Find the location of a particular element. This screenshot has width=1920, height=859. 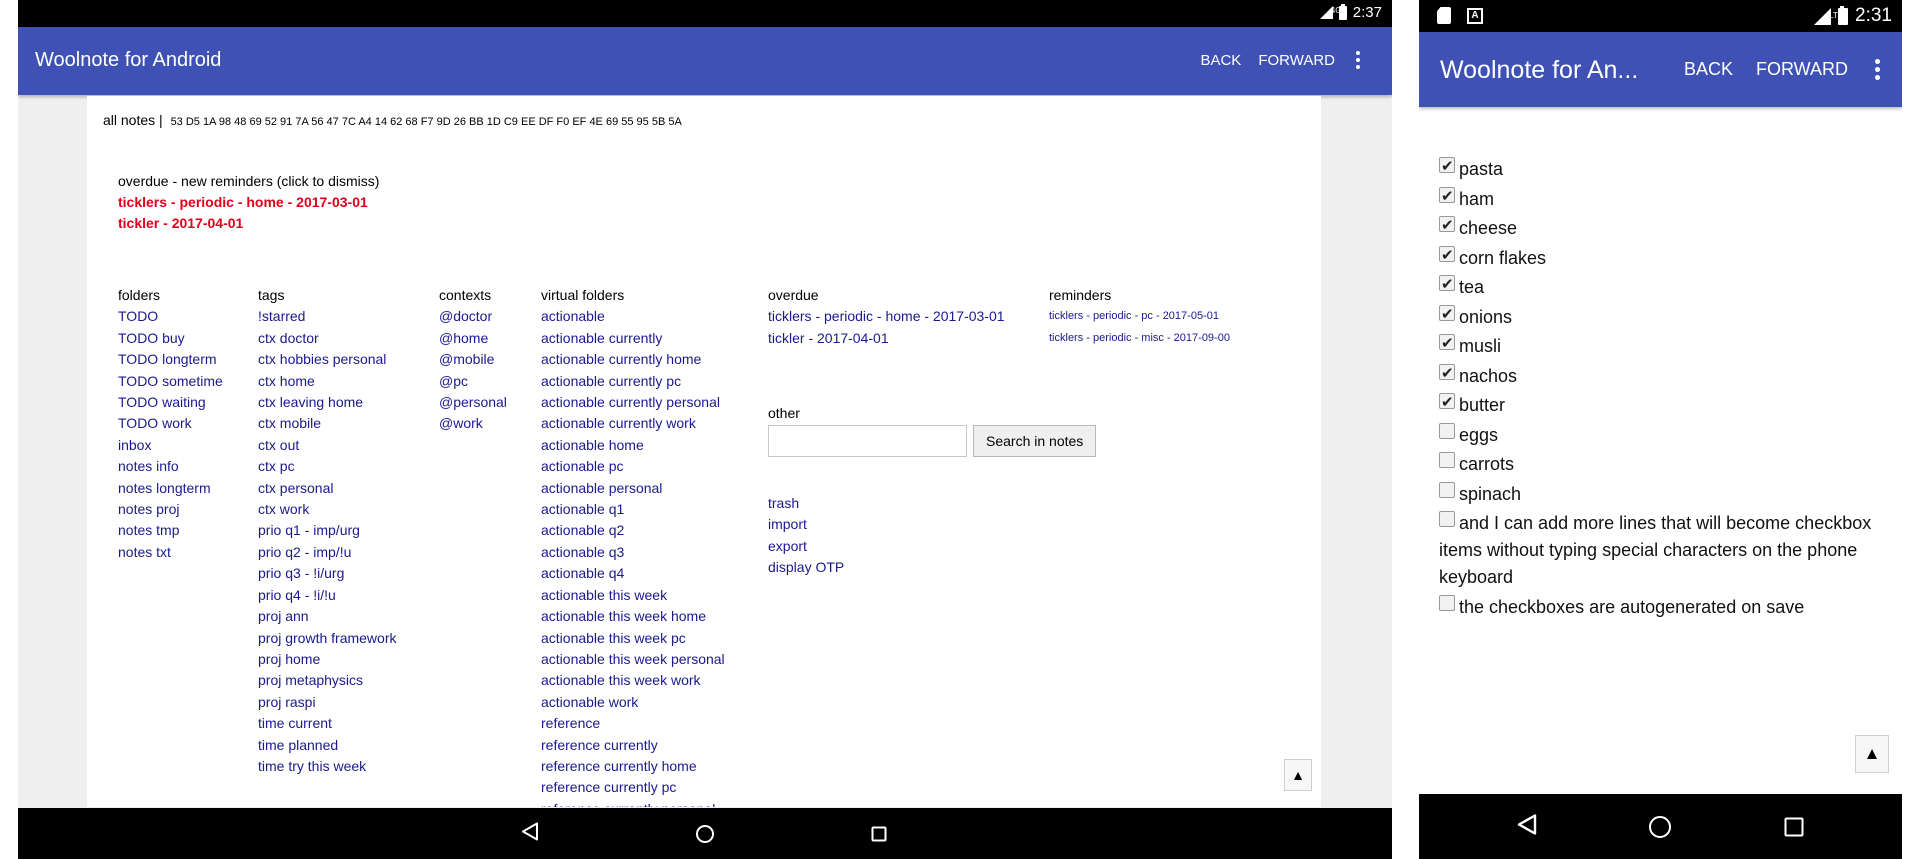

contexts-link: @personal is located at coordinates (473, 402).